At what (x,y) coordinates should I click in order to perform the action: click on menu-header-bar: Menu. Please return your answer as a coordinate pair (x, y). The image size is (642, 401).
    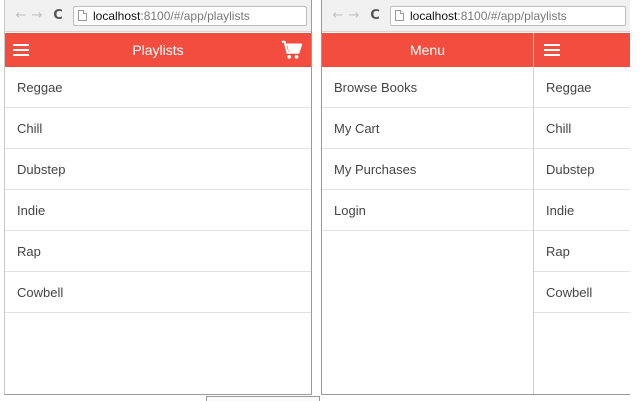
    Looking at the image, I should click on (427, 50).